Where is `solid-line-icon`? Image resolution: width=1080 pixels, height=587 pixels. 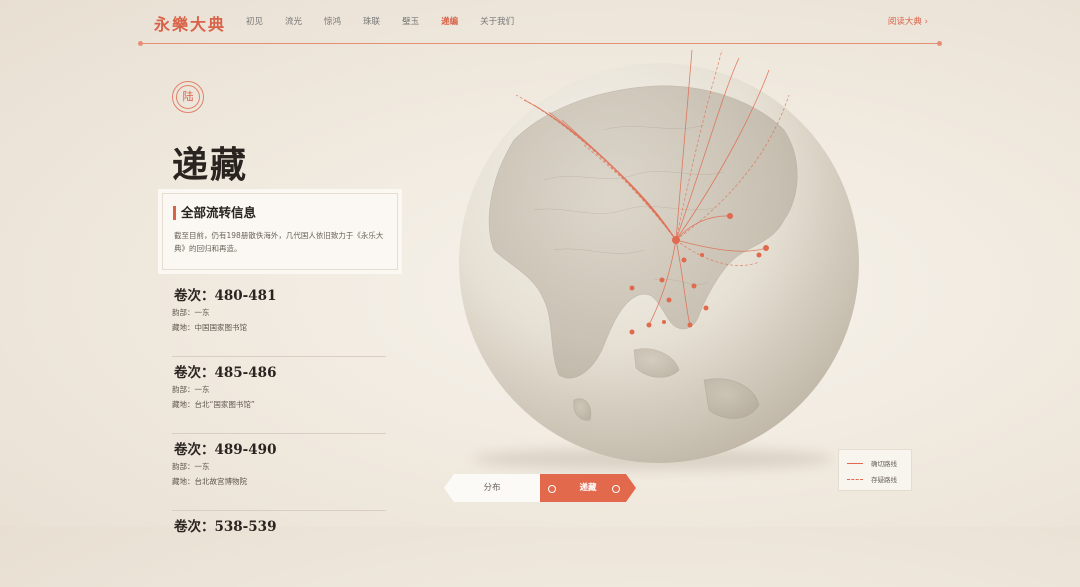 solid-line-icon is located at coordinates (855, 463).